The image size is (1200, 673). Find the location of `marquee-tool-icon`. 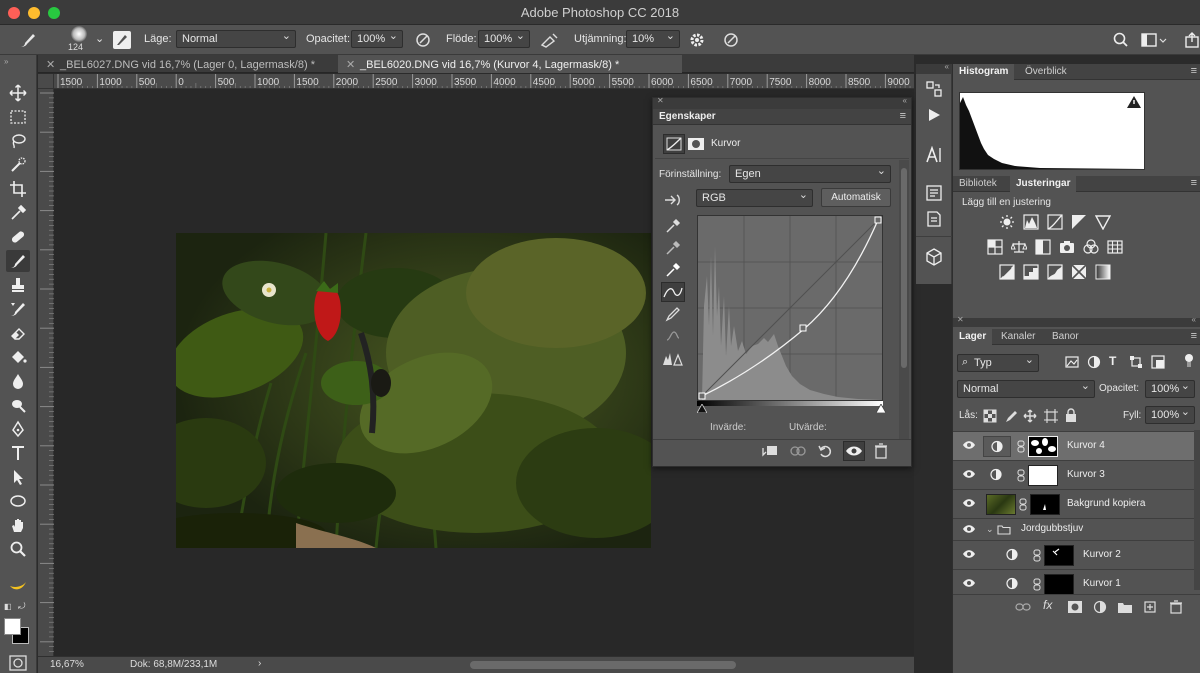

marquee-tool-icon is located at coordinates (18, 117).